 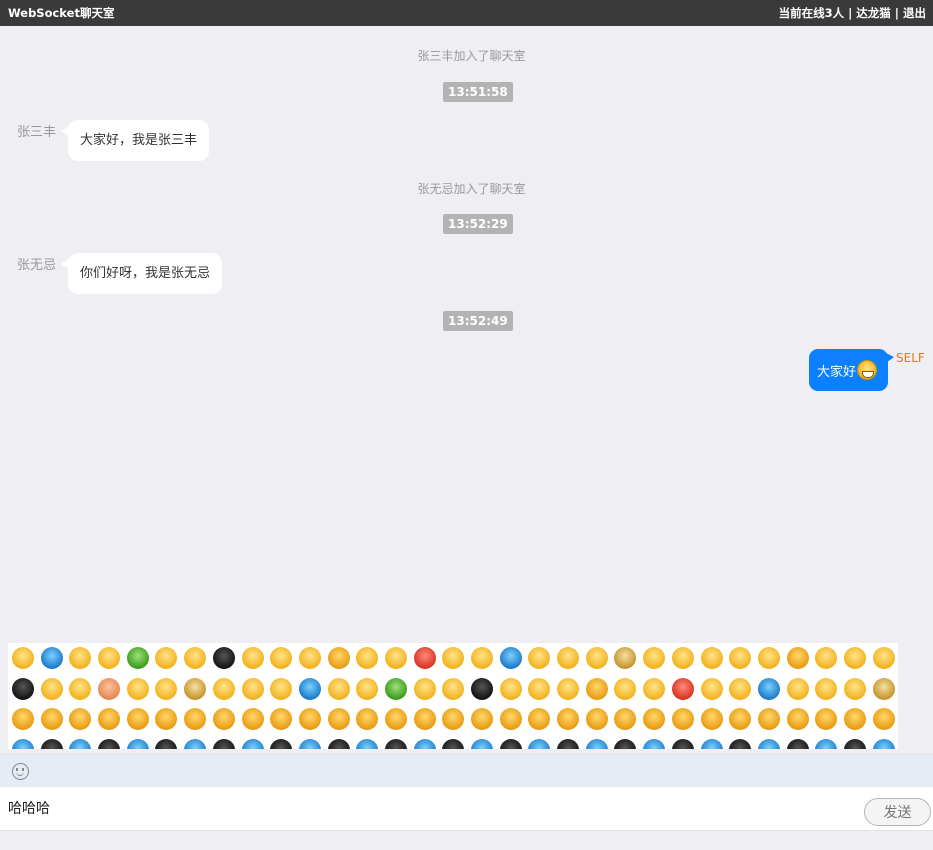 I want to click on emoji-toggle-icon, so click(x=20, y=771).